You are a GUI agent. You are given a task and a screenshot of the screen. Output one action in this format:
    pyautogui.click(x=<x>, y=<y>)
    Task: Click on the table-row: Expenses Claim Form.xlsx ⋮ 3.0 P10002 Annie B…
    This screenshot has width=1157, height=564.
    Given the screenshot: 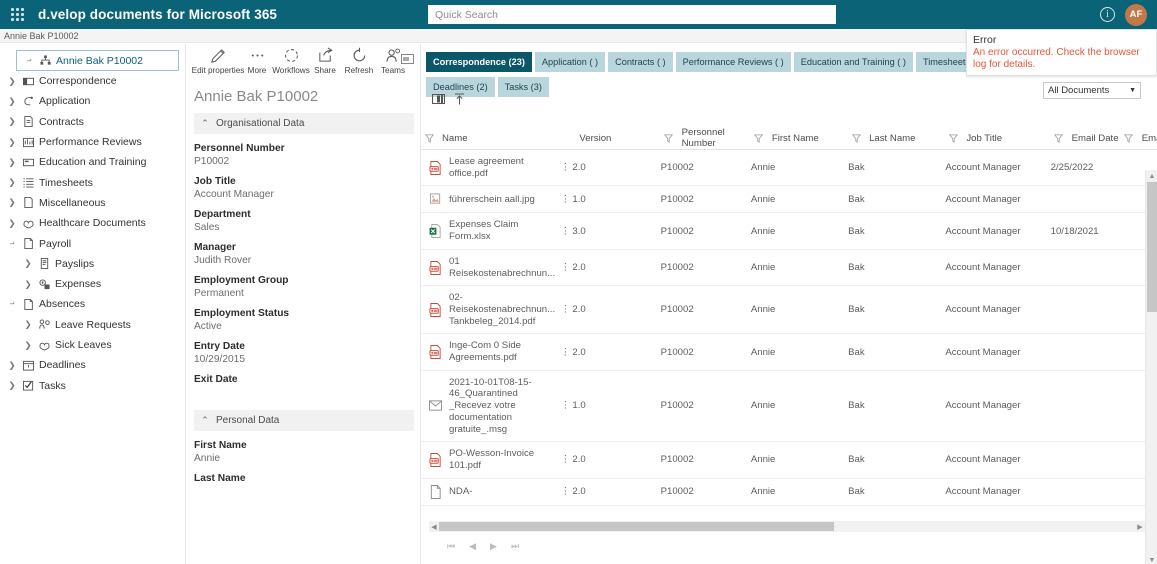 What is the action you would take?
    pyautogui.click(x=789, y=231)
    